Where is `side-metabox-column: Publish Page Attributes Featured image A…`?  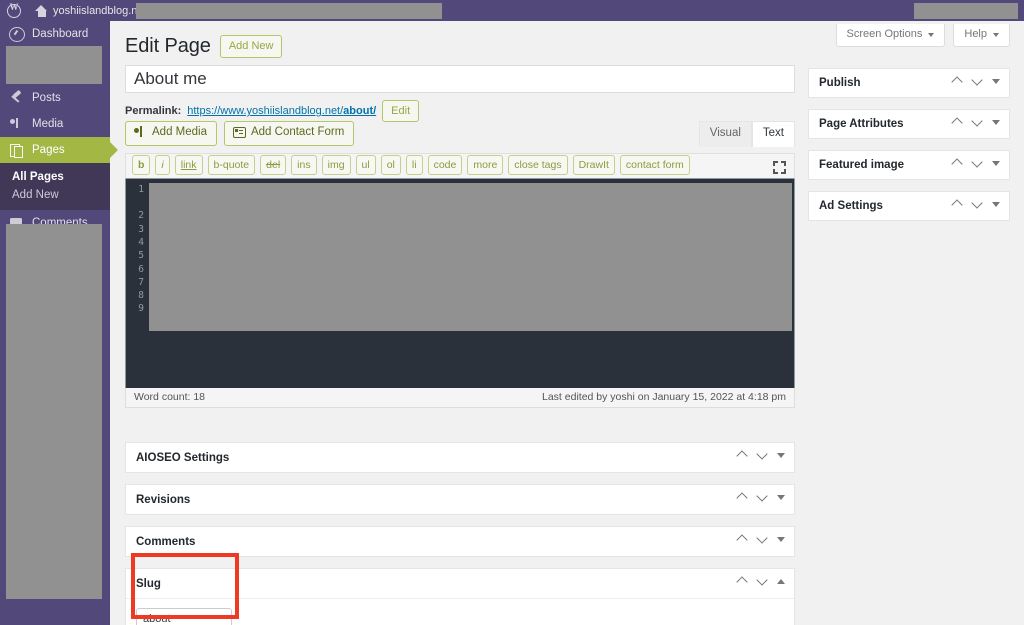 side-metabox-column: Publish Page Attributes Featured image A… is located at coordinates (909, 150).